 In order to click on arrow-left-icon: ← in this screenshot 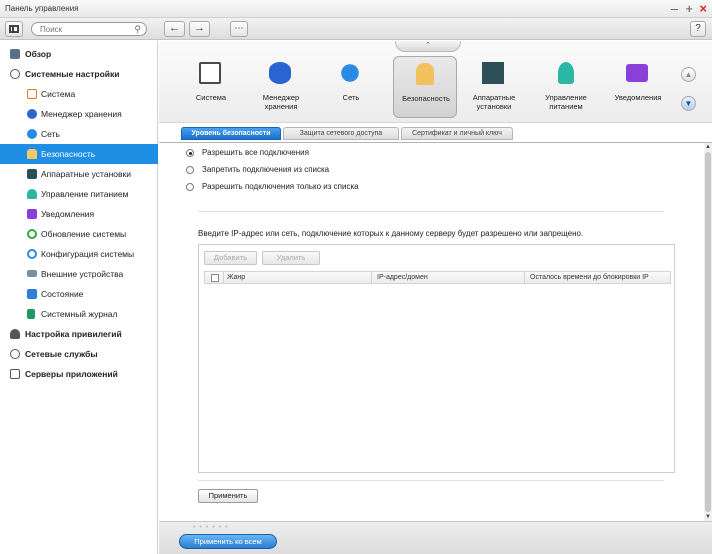, I will do `click(174, 28)`.